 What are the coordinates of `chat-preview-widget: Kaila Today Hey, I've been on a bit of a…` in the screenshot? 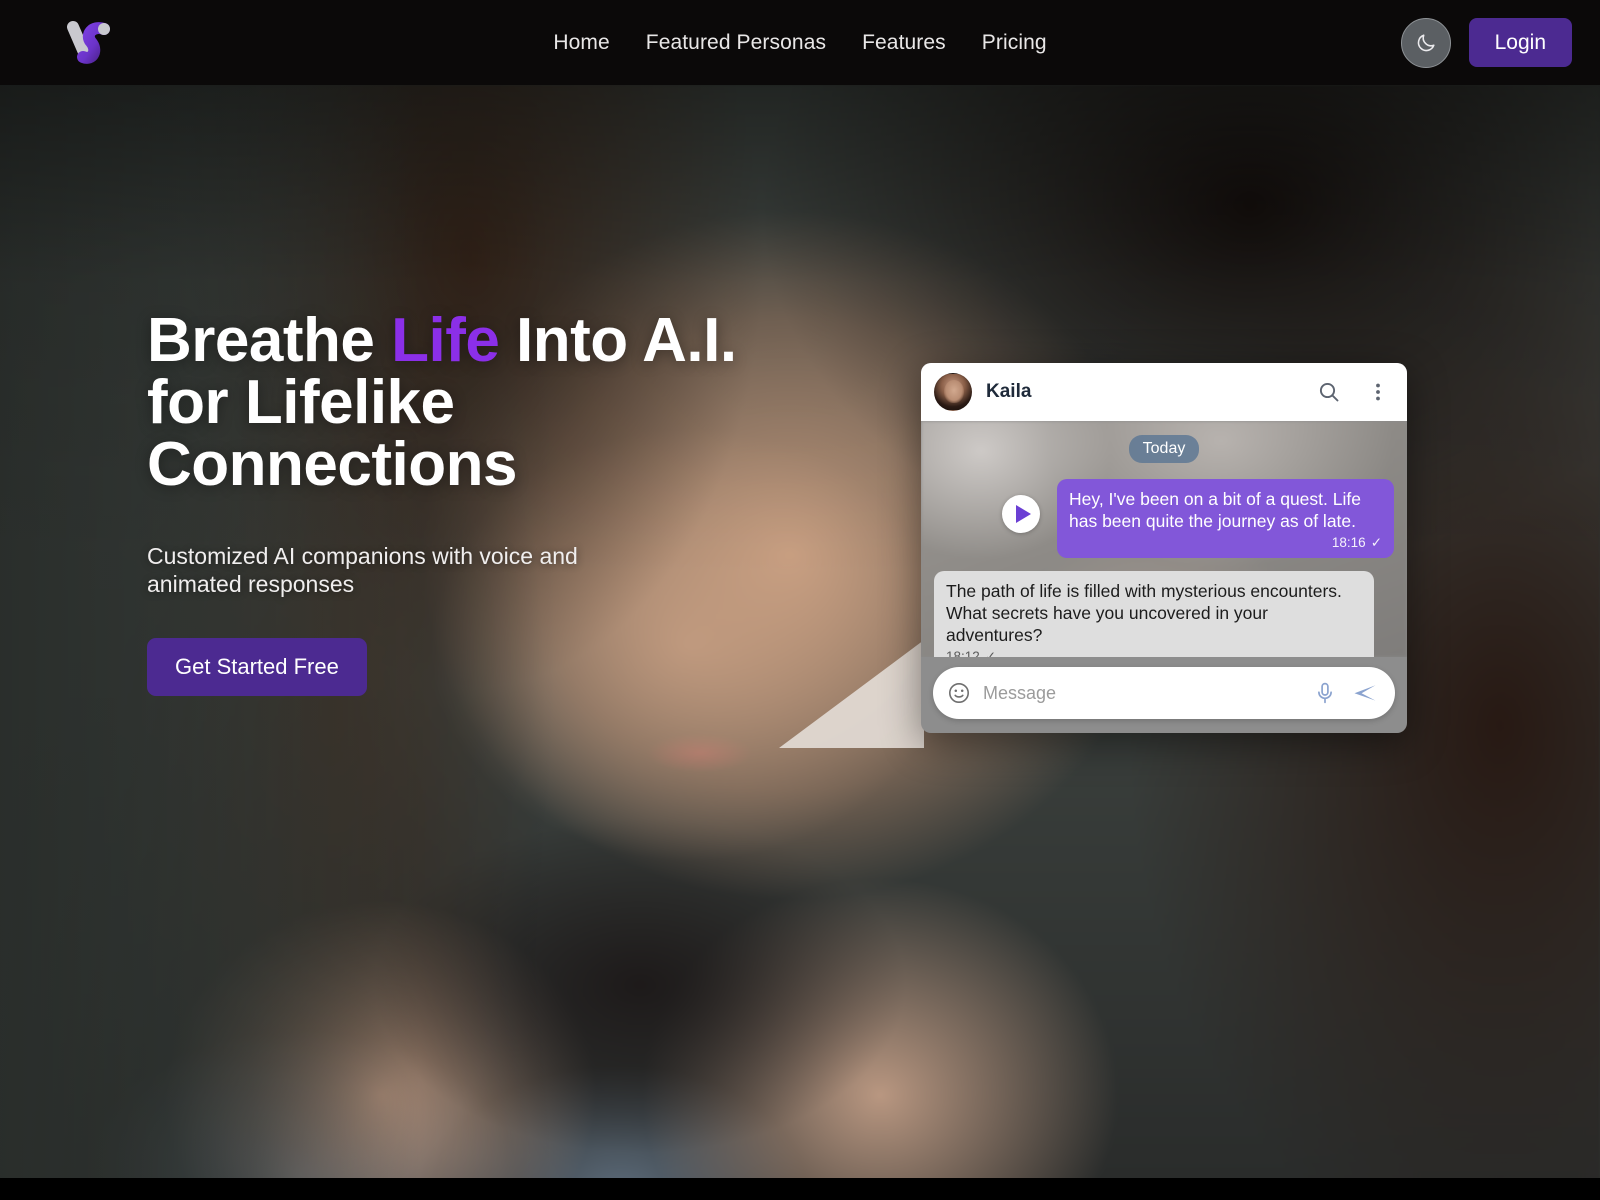 It's located at (1164, 548).